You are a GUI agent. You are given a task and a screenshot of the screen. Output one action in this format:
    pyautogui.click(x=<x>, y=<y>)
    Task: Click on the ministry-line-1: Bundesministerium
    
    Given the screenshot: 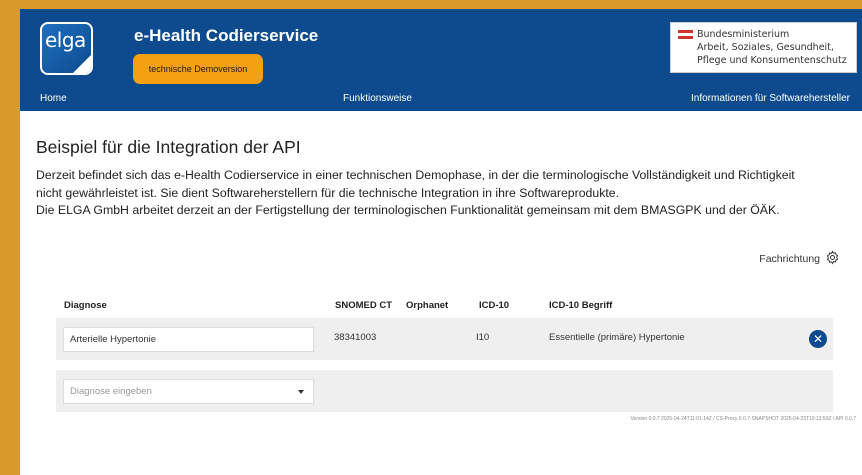 What is the action you would take?
    pyautogui.click(x=743, y=34)
    